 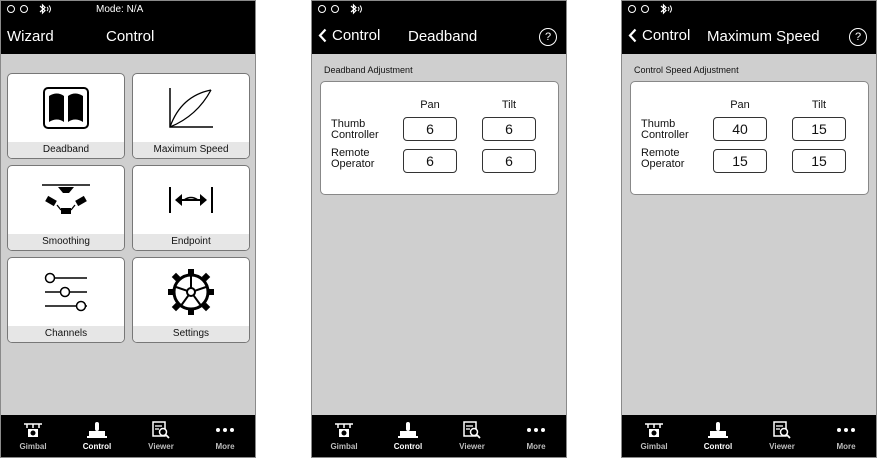 I want to click on smoothing-tile: Smoothing, so click(x=66, y=208).